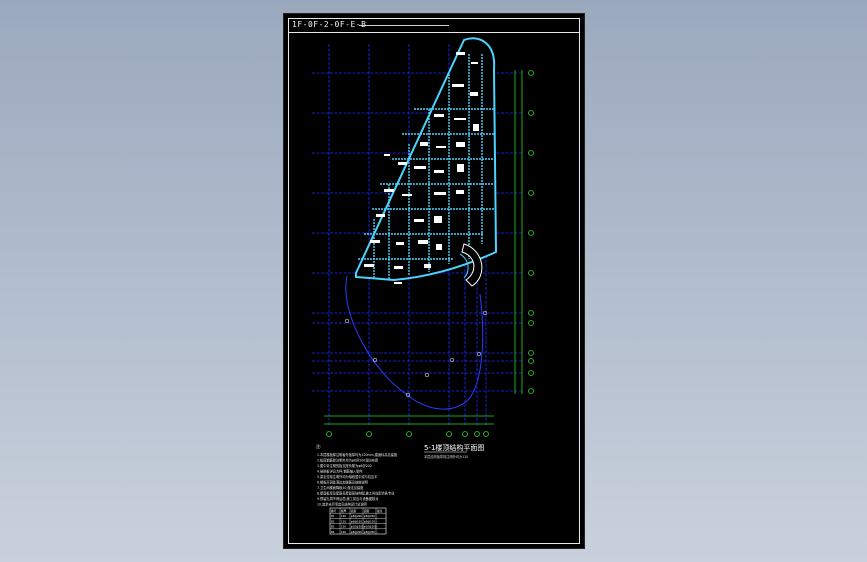 This screenshot has height=562, width=867. I want to click on note-line: 5.梁定位除注明外均为轴线居中或与柱边平, so click(347, 476).